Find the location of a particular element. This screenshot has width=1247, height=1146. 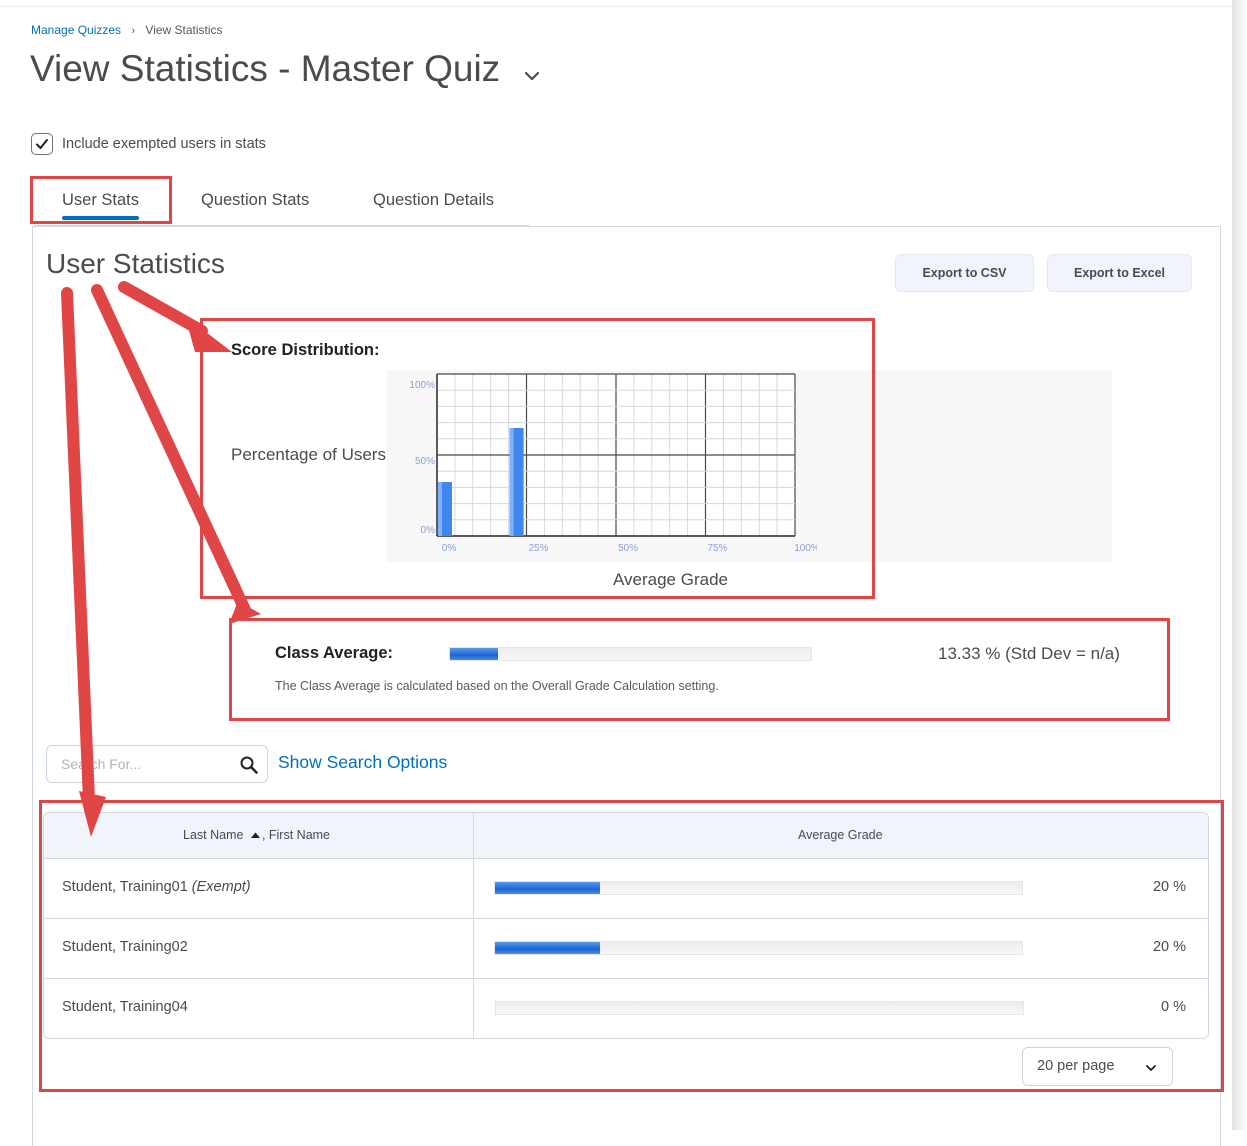

search-box is located at coordinates (157, 764).